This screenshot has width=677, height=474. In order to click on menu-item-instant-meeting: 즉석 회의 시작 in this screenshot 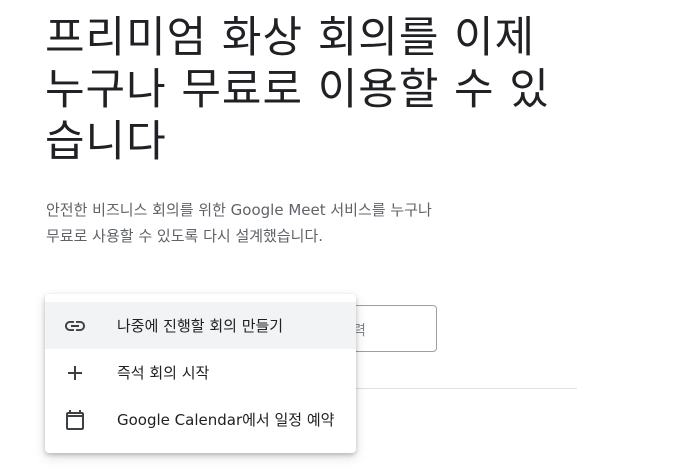, I will do `click(200, 372)`.